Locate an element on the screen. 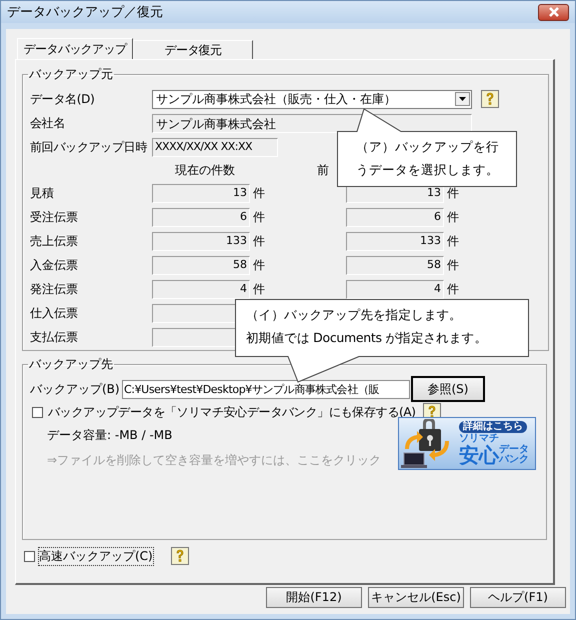 Image resolution: width=576 pixels, height=620 pixels. group-title: バックアップ先 is located at coordinates (71, 364).